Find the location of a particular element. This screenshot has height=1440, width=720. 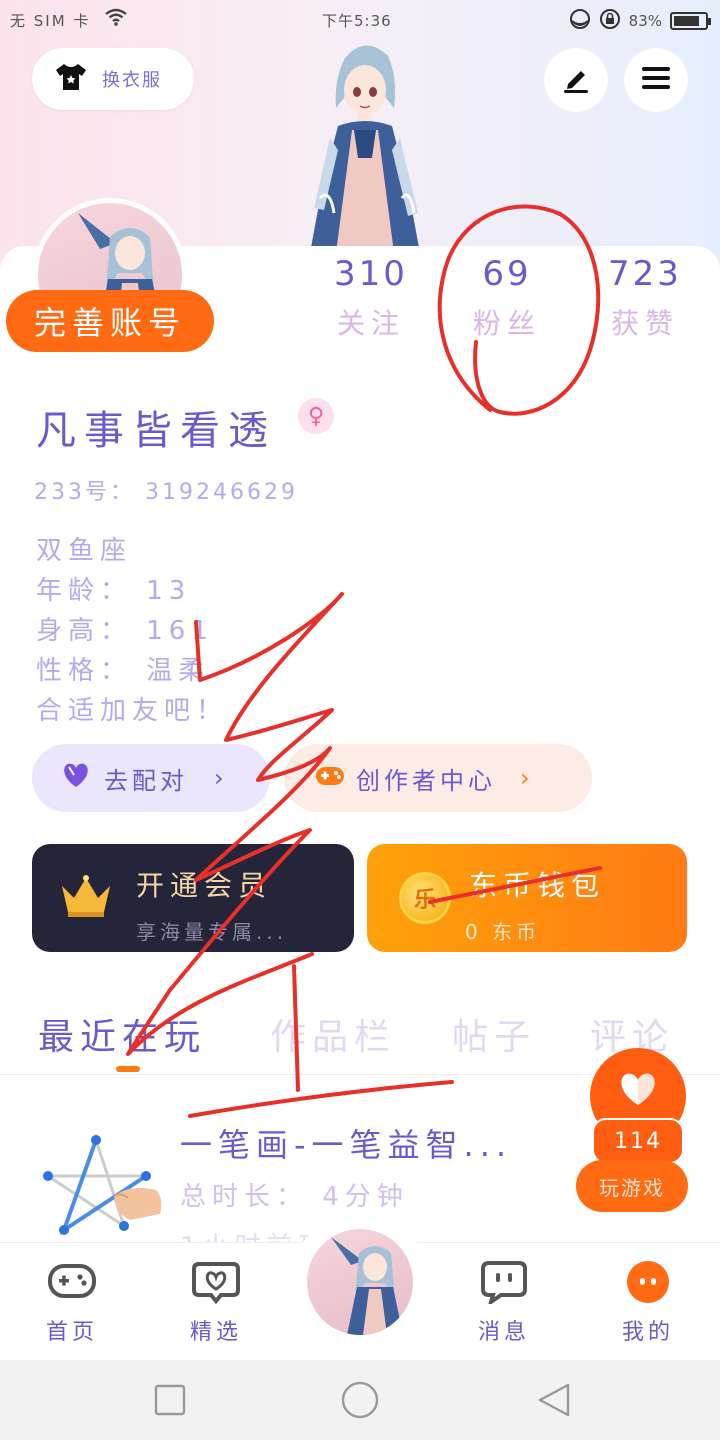

nav-messages: 消息 is located at coordinates (504, 1303).